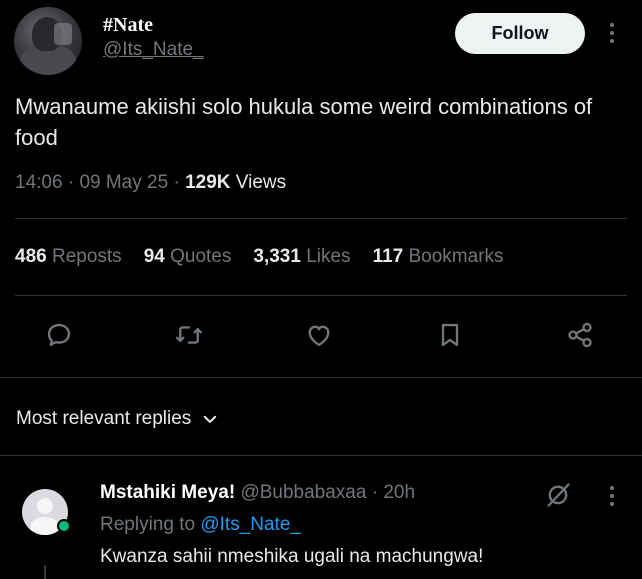 This screenshot has width=642, height=579. What do you see at coordinates (153, 50) in the screenshot?
I see `author-handle: @Its_Nate_` at bounding box center [153, 50].